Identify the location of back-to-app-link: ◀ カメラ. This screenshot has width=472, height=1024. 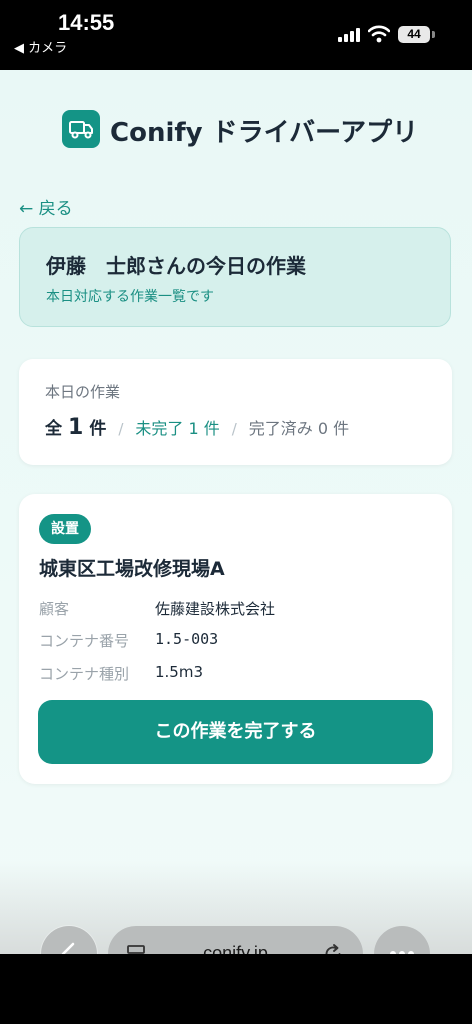
(40, 46).